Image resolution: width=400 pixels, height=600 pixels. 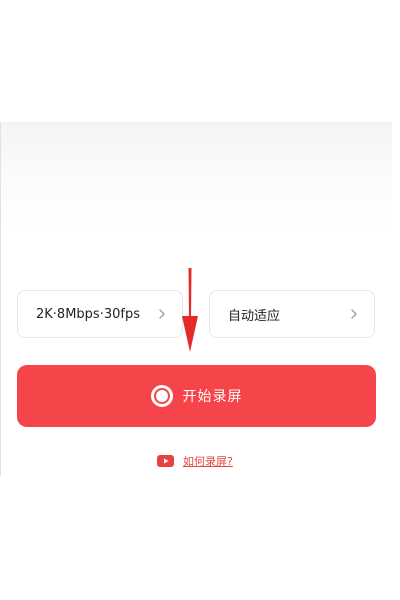 What do you see at coordinates (208, 461) in the screenshot?
I see `how-to-record-text: 如何录屏?` at bounding box center [208, 461].